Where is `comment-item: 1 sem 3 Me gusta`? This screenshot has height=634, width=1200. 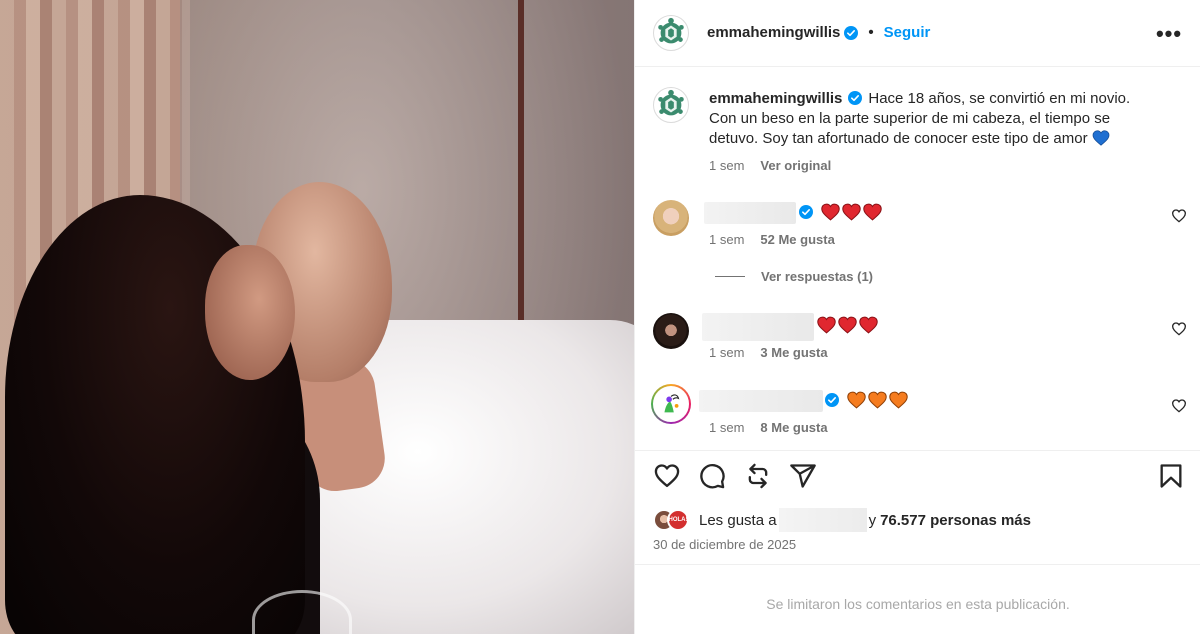 comment-item: 1 sem 3 Me gusta is located at coordinates (917, 343).